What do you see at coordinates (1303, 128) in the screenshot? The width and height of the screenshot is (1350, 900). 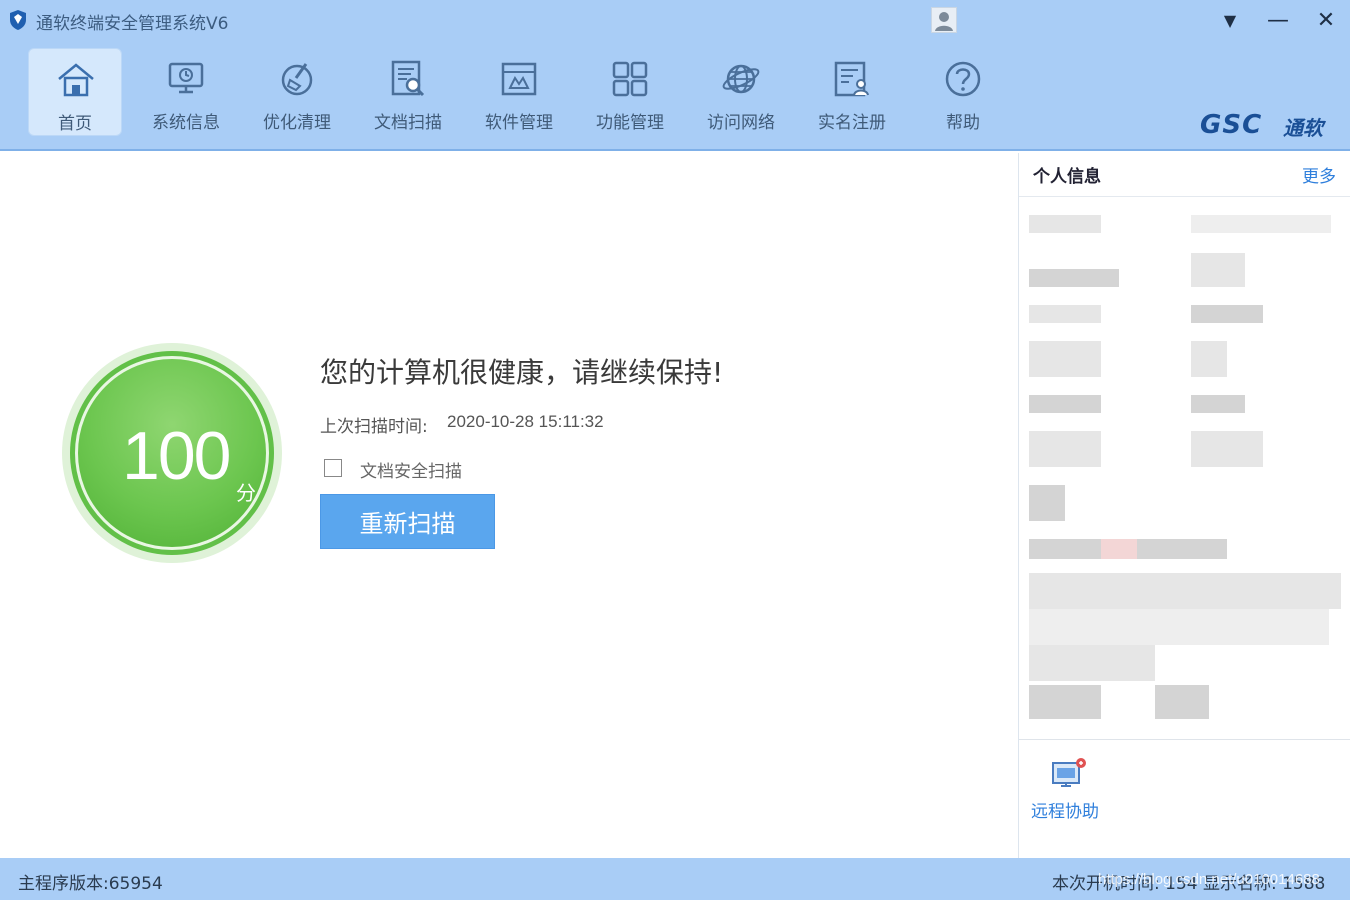 I see `brand-logo-cn: 通软` at bounding box center [1303, 128].